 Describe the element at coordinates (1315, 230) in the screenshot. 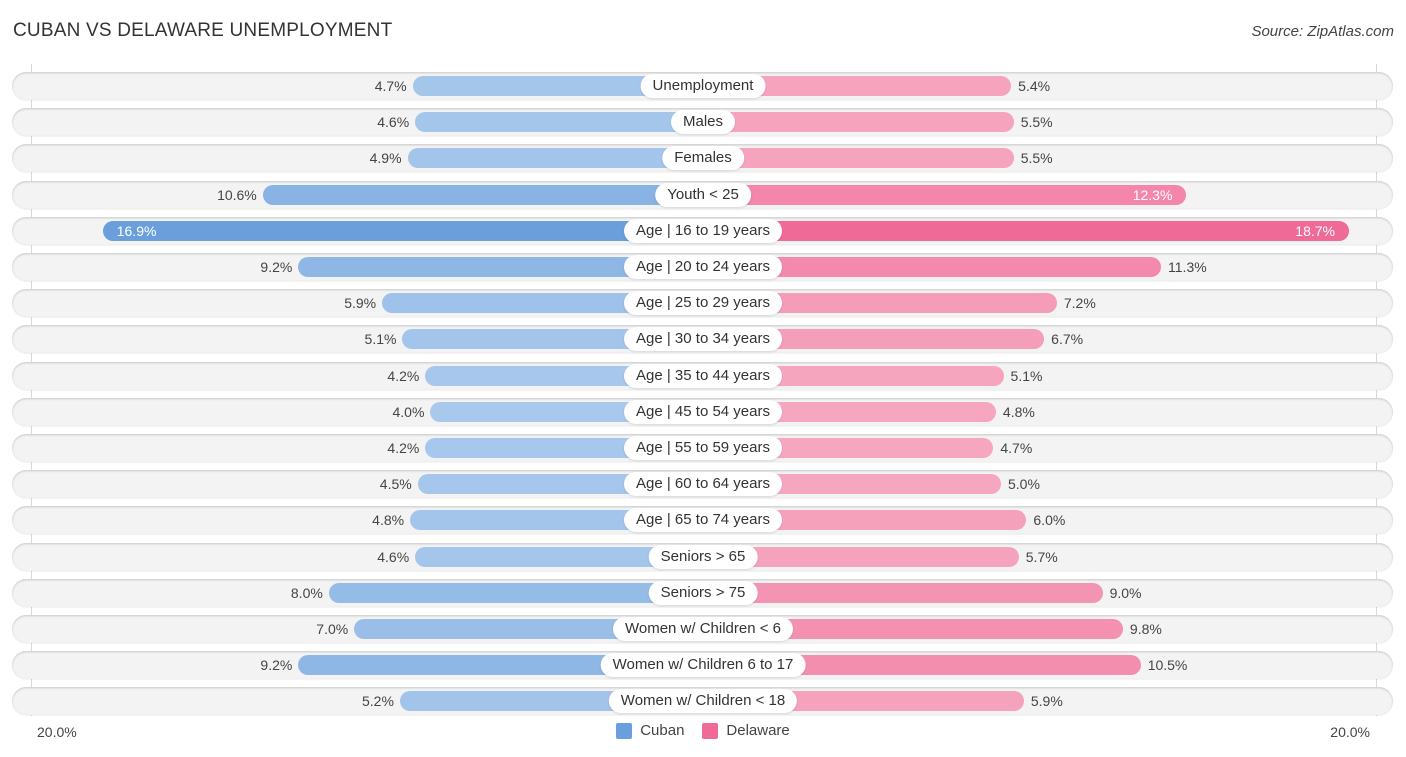

I see `value-label-delaware: 18.7%` at that location.